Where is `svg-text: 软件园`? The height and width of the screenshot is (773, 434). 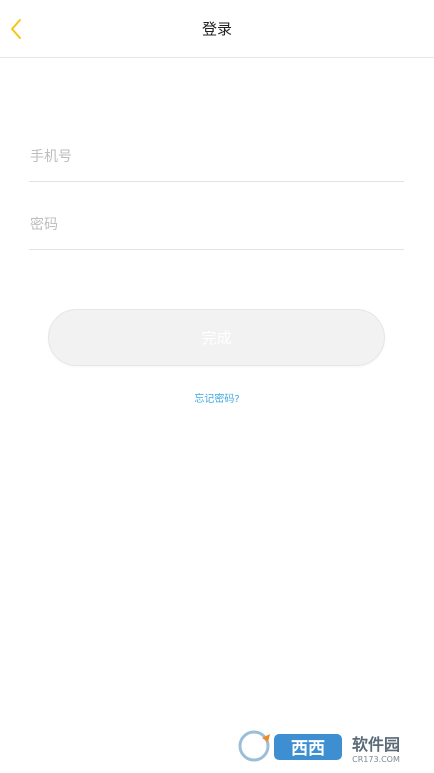 svg-text: 软件园 is located at coordinates (376, 744).